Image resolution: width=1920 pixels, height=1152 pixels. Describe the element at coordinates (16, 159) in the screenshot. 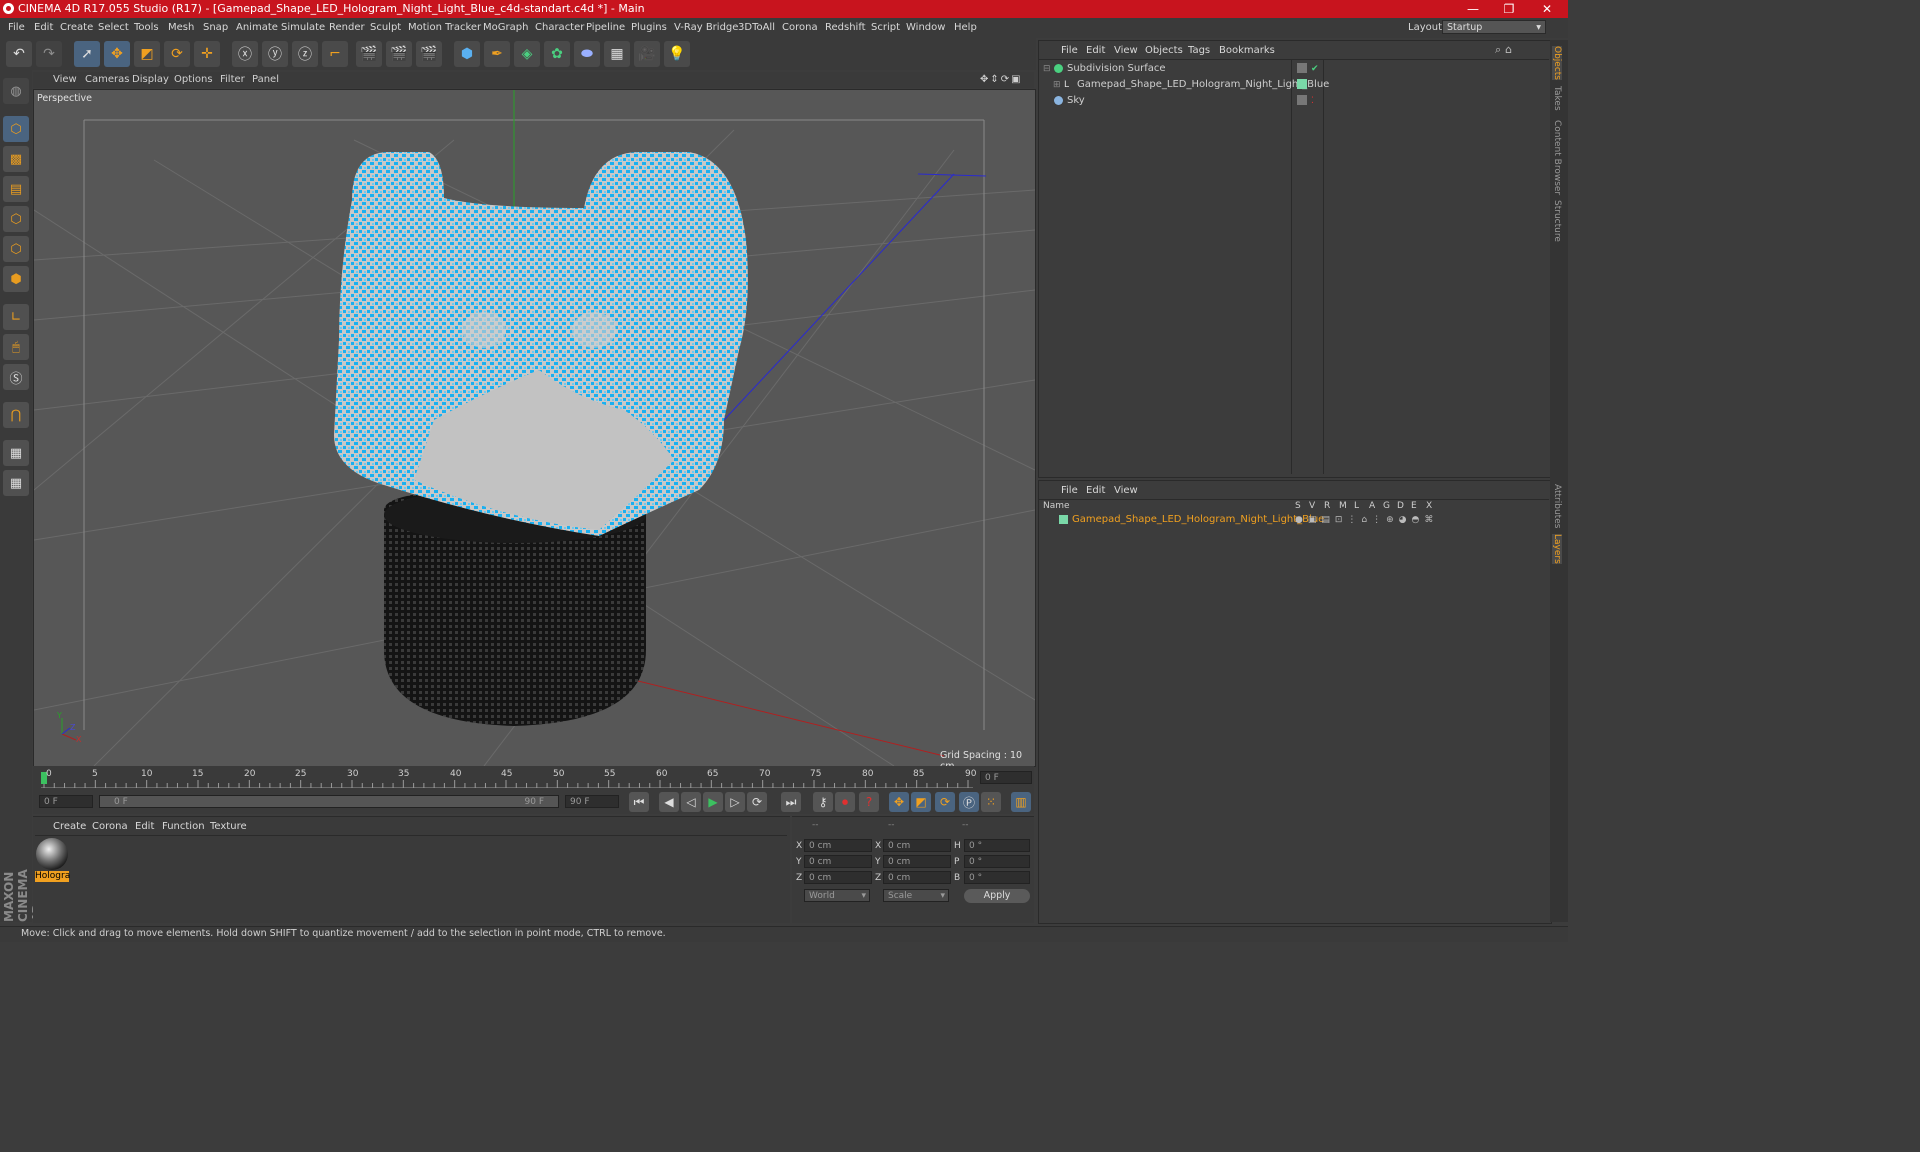

I see `texture-mode-button: ▩` at that location.